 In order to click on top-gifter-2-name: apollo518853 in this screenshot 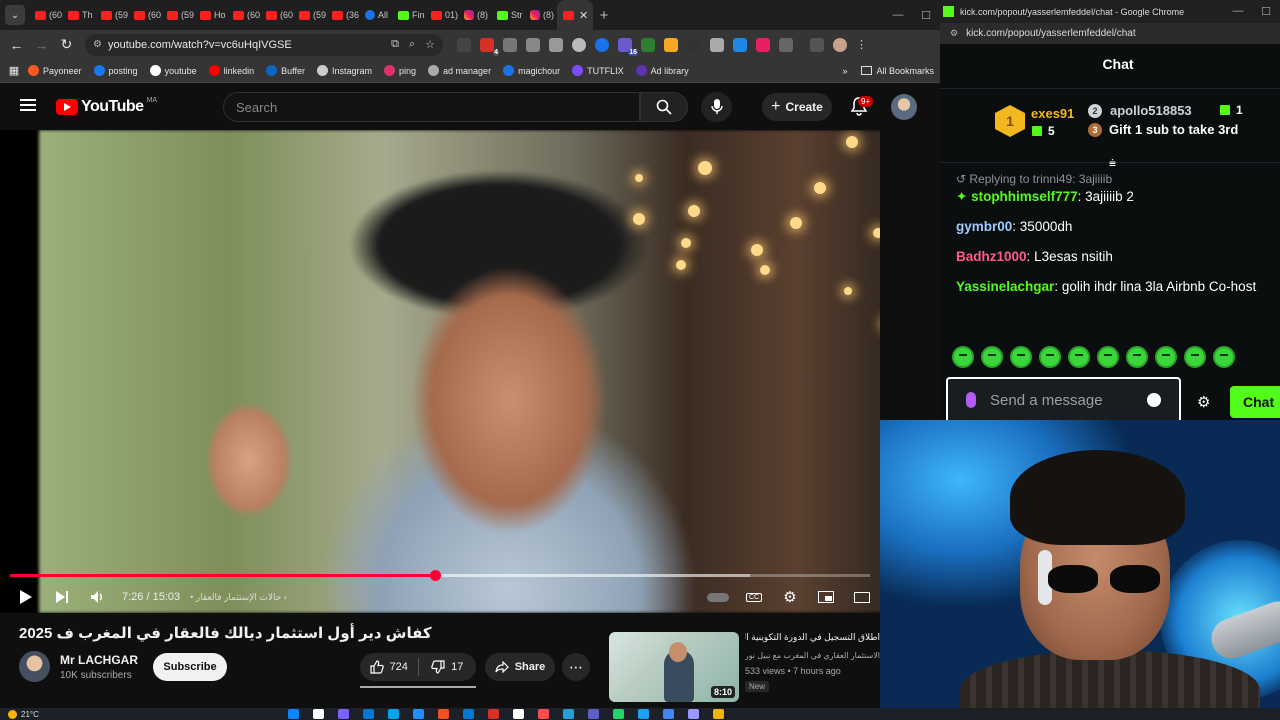, I will do `click(1151, 110)`.